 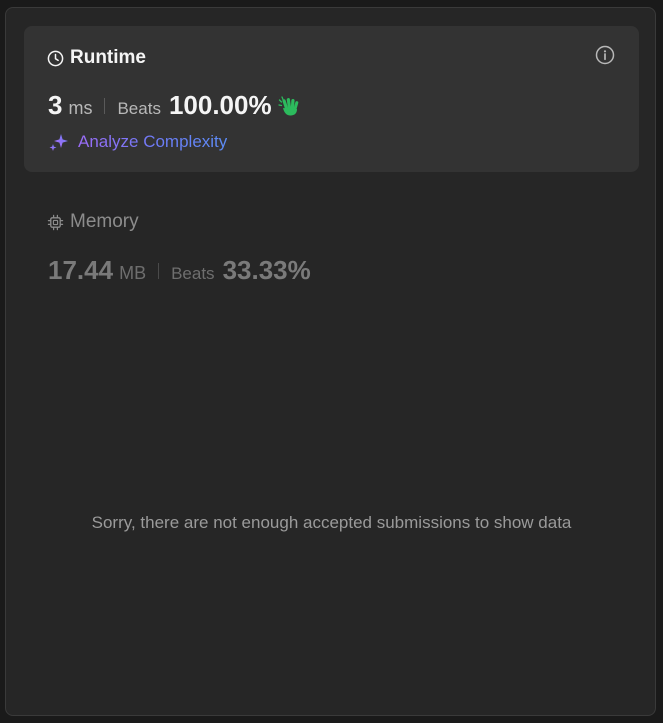 I want to click on memory-header: Memory, so click(x=93, y=222).